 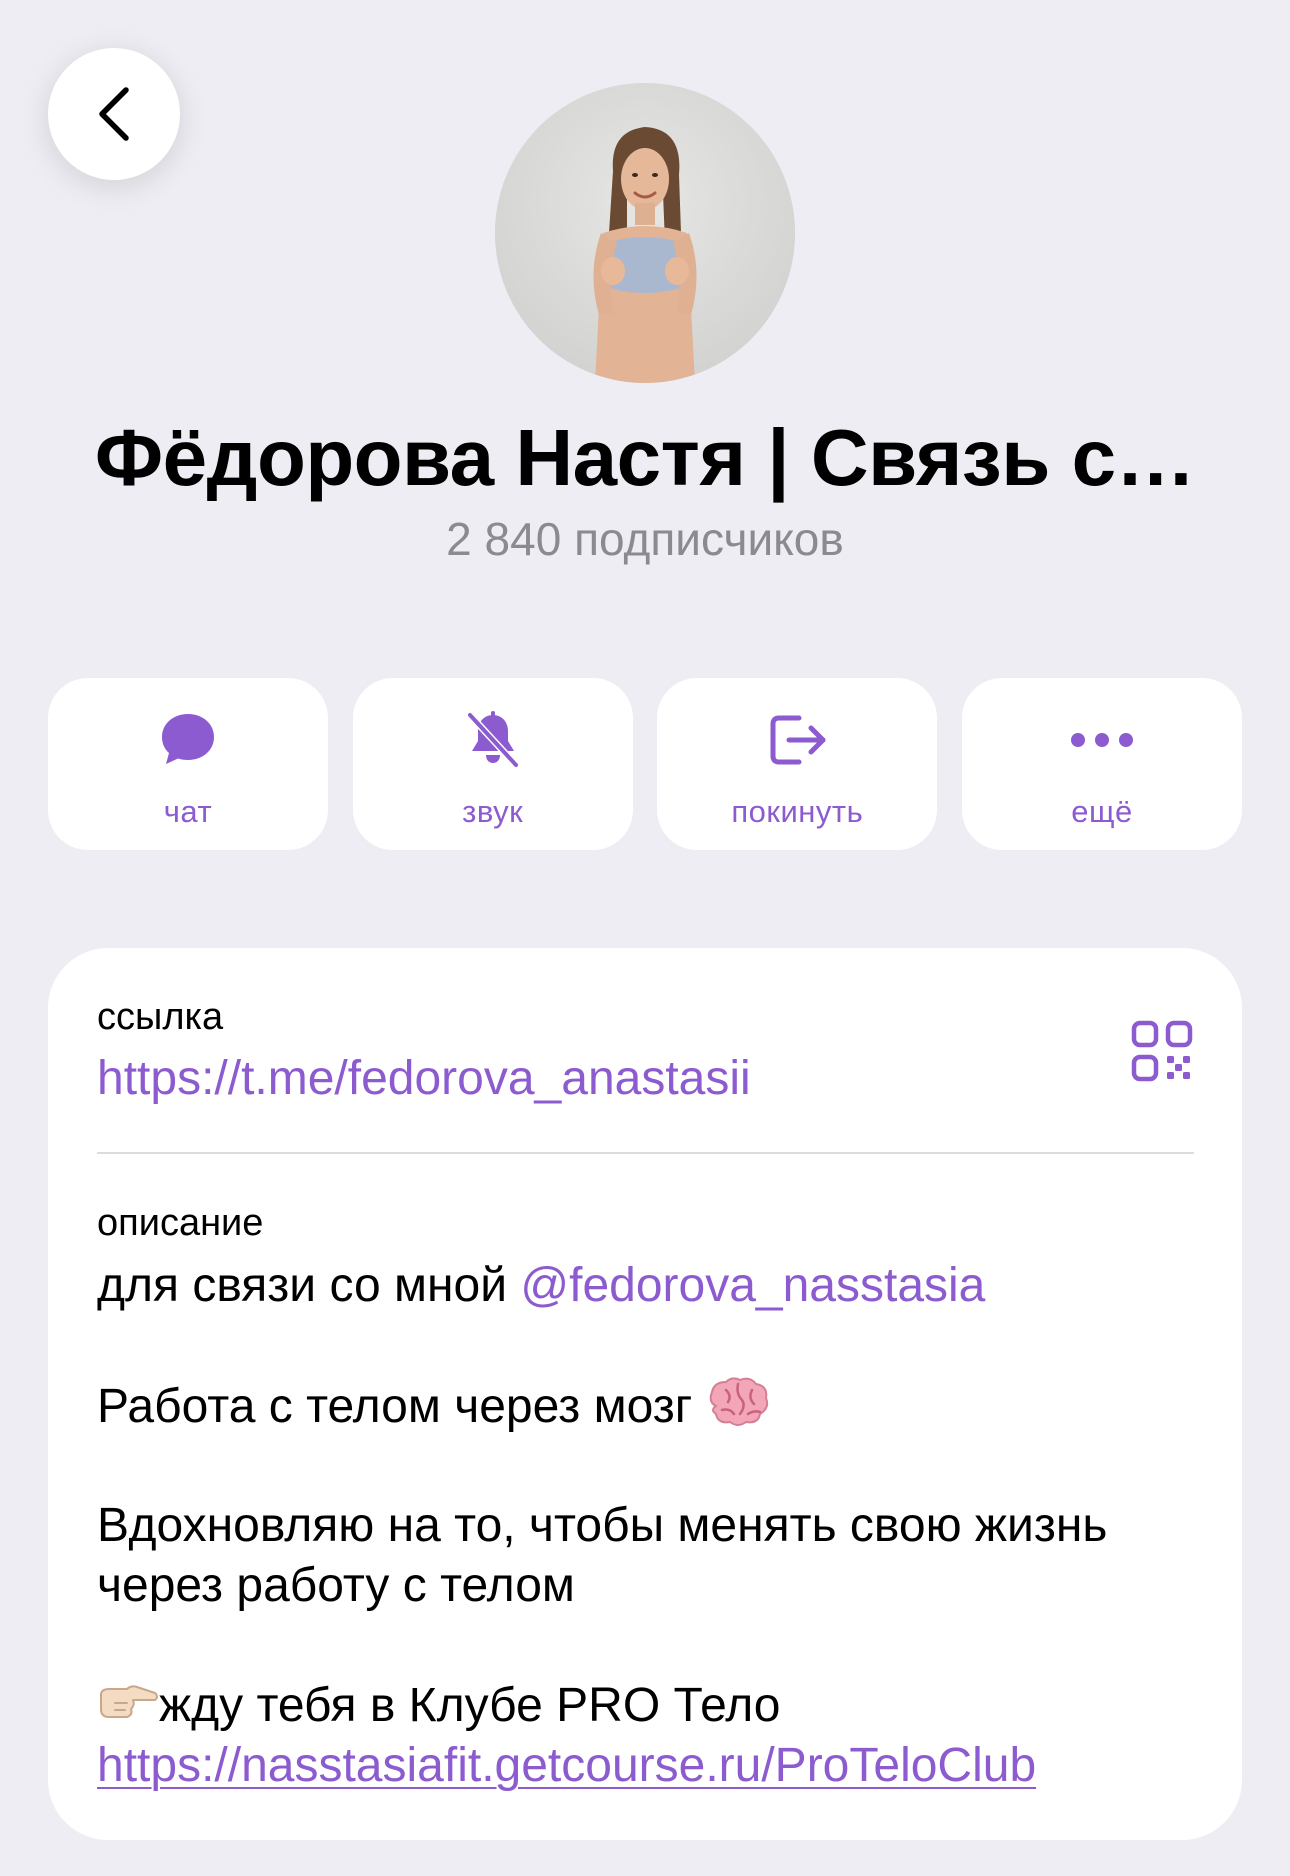 I want to click on back-button, so click(x=114, y=114).